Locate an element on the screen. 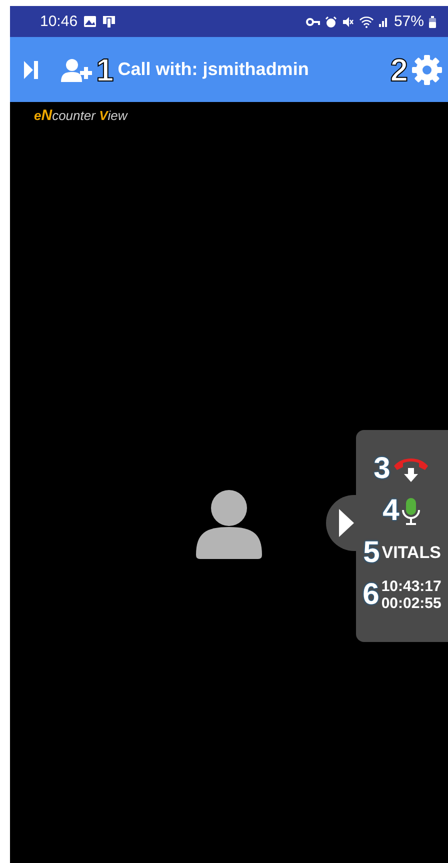 The image size is (448, 863). annotation-number: 1 is located at coordinates (105, 70).